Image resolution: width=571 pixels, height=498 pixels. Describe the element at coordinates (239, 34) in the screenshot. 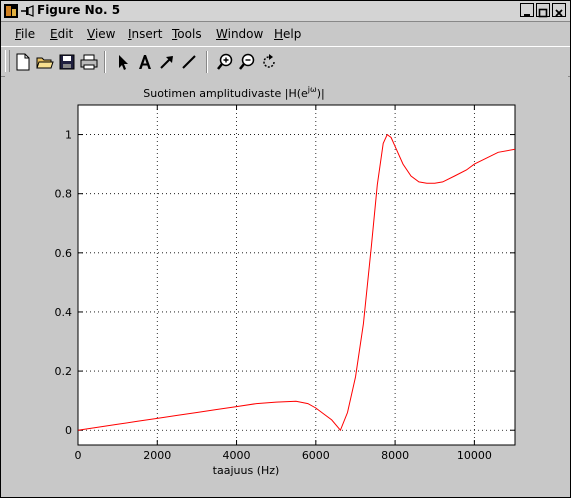

I see `menu-window: Window` at that location.